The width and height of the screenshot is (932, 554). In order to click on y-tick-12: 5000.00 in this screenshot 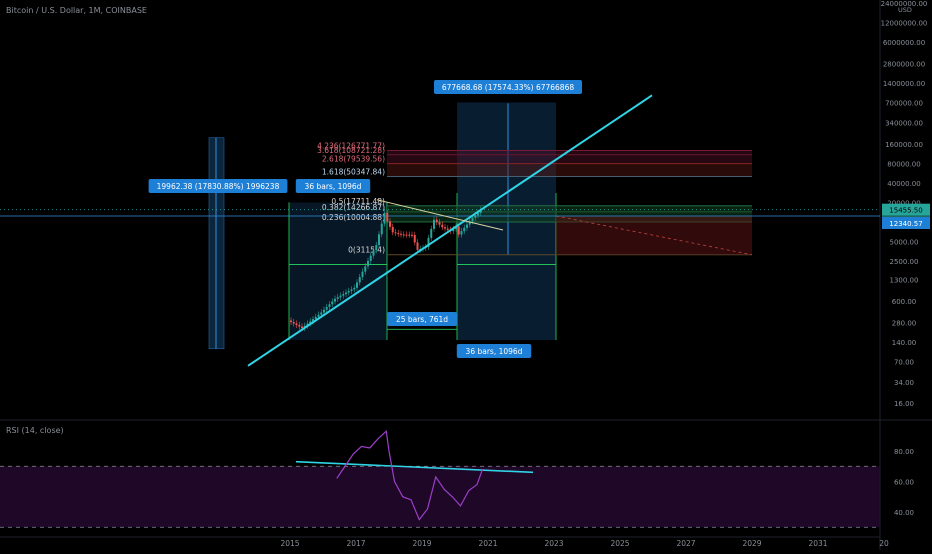, I will do `click(904, 242)`.